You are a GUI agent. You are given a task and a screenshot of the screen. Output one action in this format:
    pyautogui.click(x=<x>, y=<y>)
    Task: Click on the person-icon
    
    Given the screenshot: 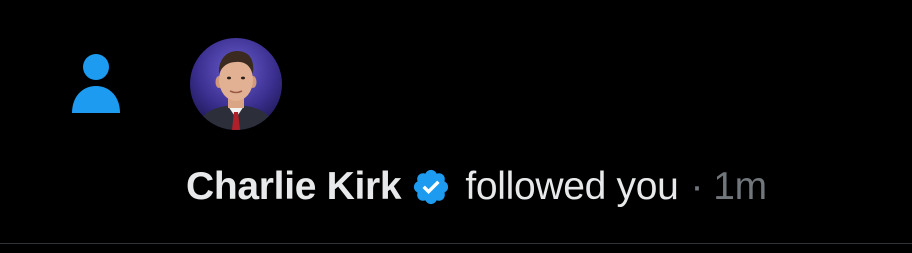 What is the action you would take?
    pyautogui.click(x=96, y=84)
    